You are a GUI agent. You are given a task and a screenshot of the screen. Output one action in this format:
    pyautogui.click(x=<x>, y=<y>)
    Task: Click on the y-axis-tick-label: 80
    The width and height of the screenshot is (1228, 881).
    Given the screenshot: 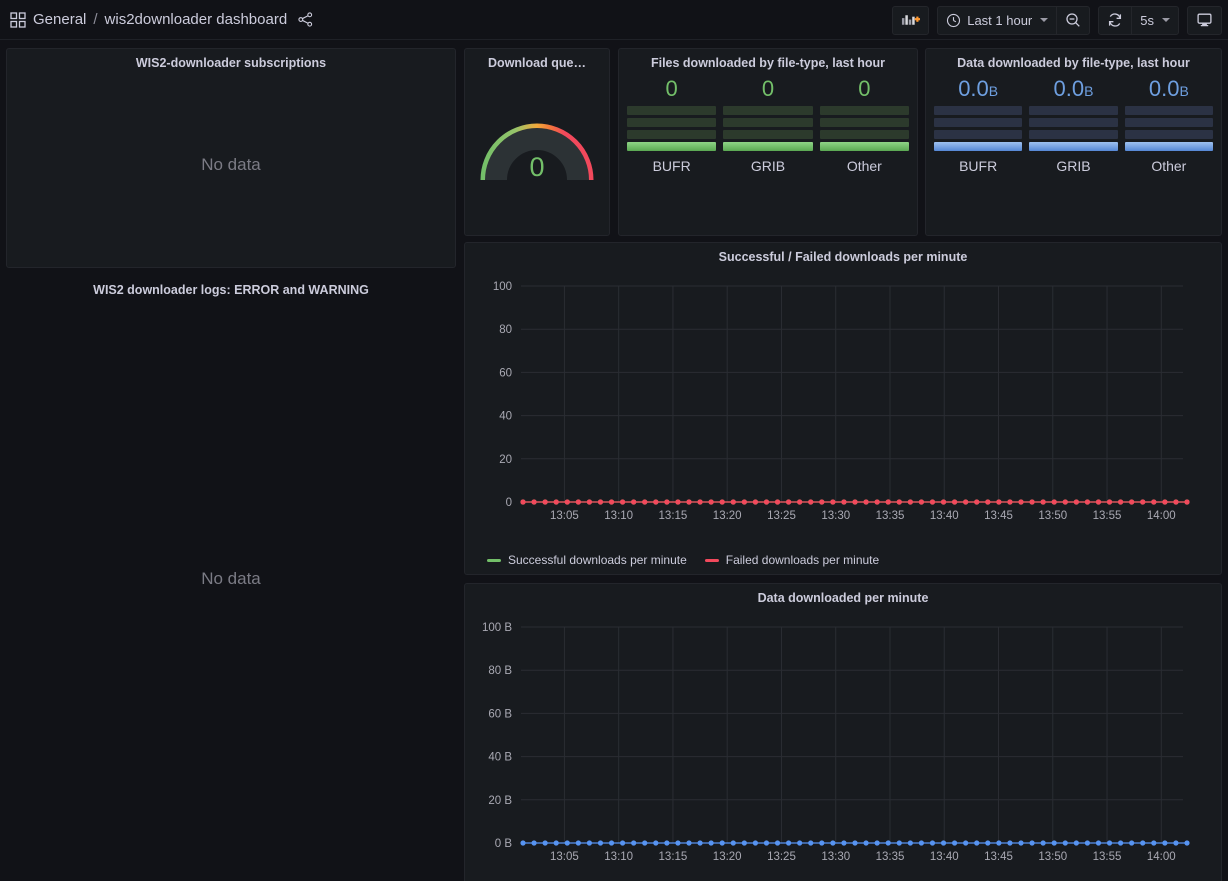 What is the action you would take?
    pyautogui.click(x=505, y=330)
    